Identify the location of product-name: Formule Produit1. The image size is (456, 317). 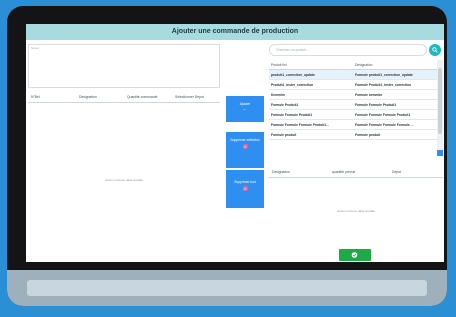
(285, 104).